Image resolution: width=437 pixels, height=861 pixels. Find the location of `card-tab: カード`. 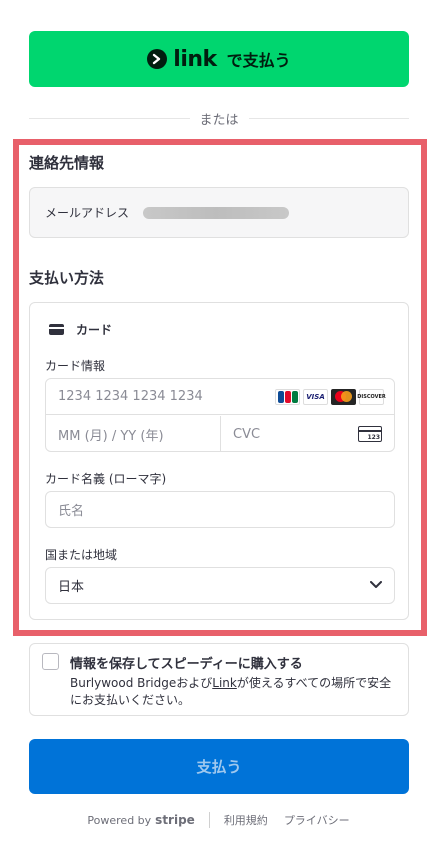

card-tab: カード is located at coordinates (80, 329).